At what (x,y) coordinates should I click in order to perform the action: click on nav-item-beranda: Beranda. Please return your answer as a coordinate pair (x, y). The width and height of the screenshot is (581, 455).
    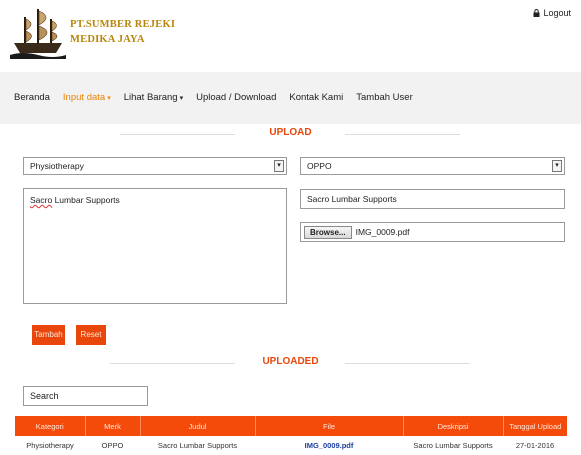
    Looking at the image, I should click on (32, 97).